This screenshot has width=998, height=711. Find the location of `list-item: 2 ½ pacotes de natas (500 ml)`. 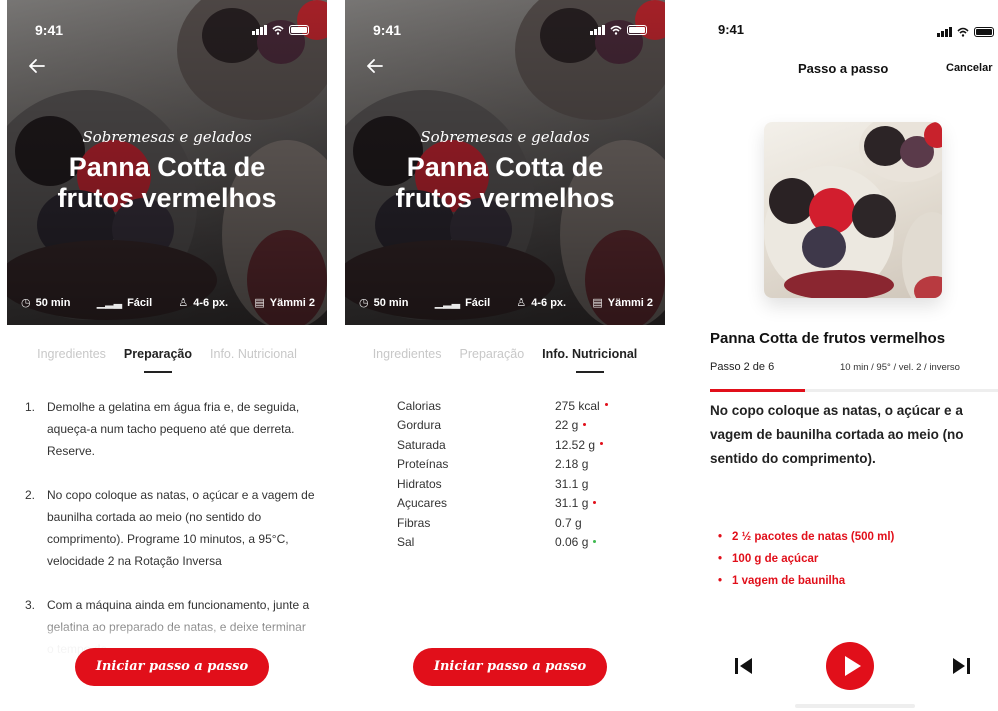

list-item: 2 ½ pacotes de natas (500 ml) is located at coordinates (806, 537).